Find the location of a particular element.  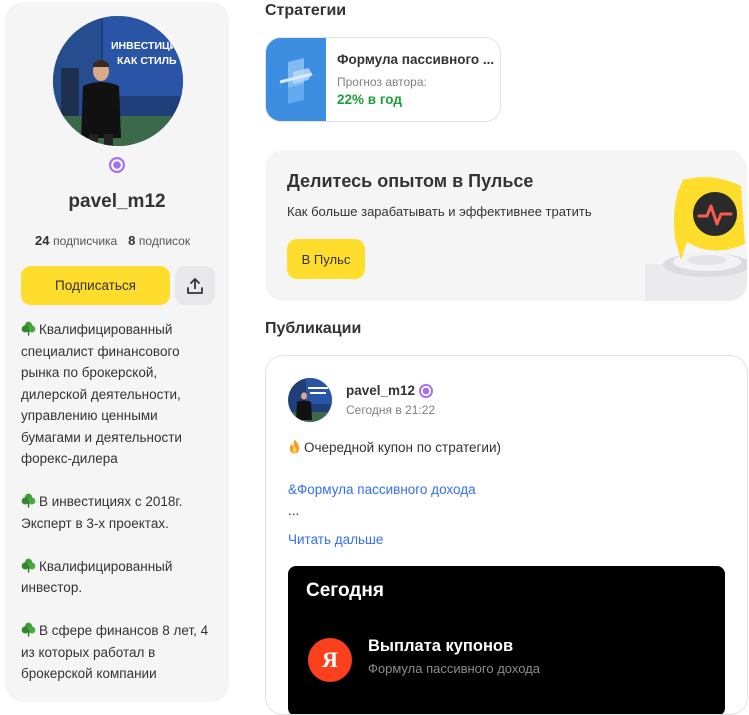

post-time: Сегодня в 21:22 is located at coordinates (391, 410).